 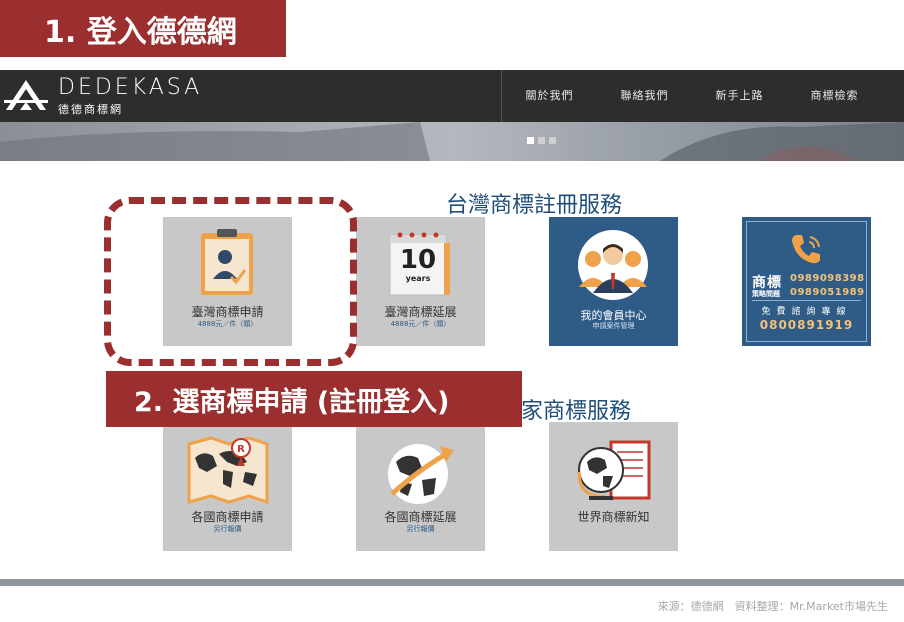 What do you see at coordinates (644, 96) in the screenshot?
I see `nav-contact: 聯絡我們` at bounding box center [644, 96].